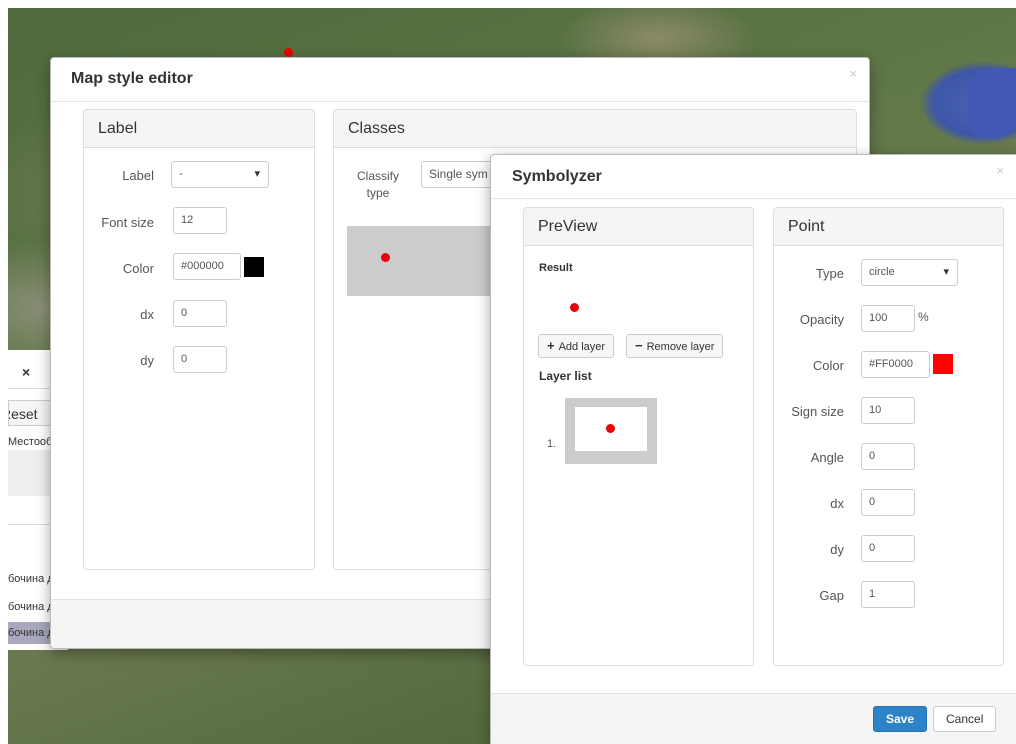 This screenshot has height=744, width=1016. Describe the element at coordinates (200, 313) in the screenshot. I see `label-dx-input: 0` at that location.